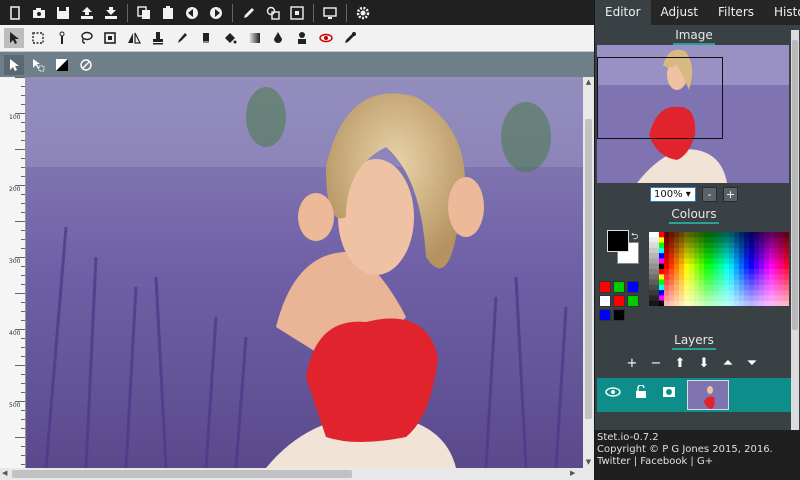 This screenshot has width=800, height=480. What do you see at coordinates (39, 13) in the screenshot?
I see `camera-icon` at bounding box center [39, 13].